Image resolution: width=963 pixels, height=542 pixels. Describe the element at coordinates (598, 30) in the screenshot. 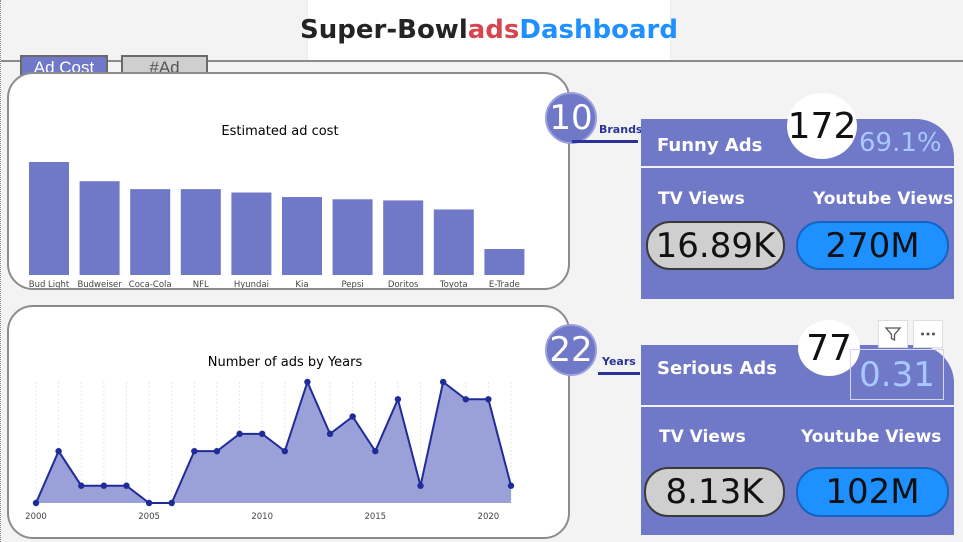

I see `title-part-3: Dashboard` at that location.